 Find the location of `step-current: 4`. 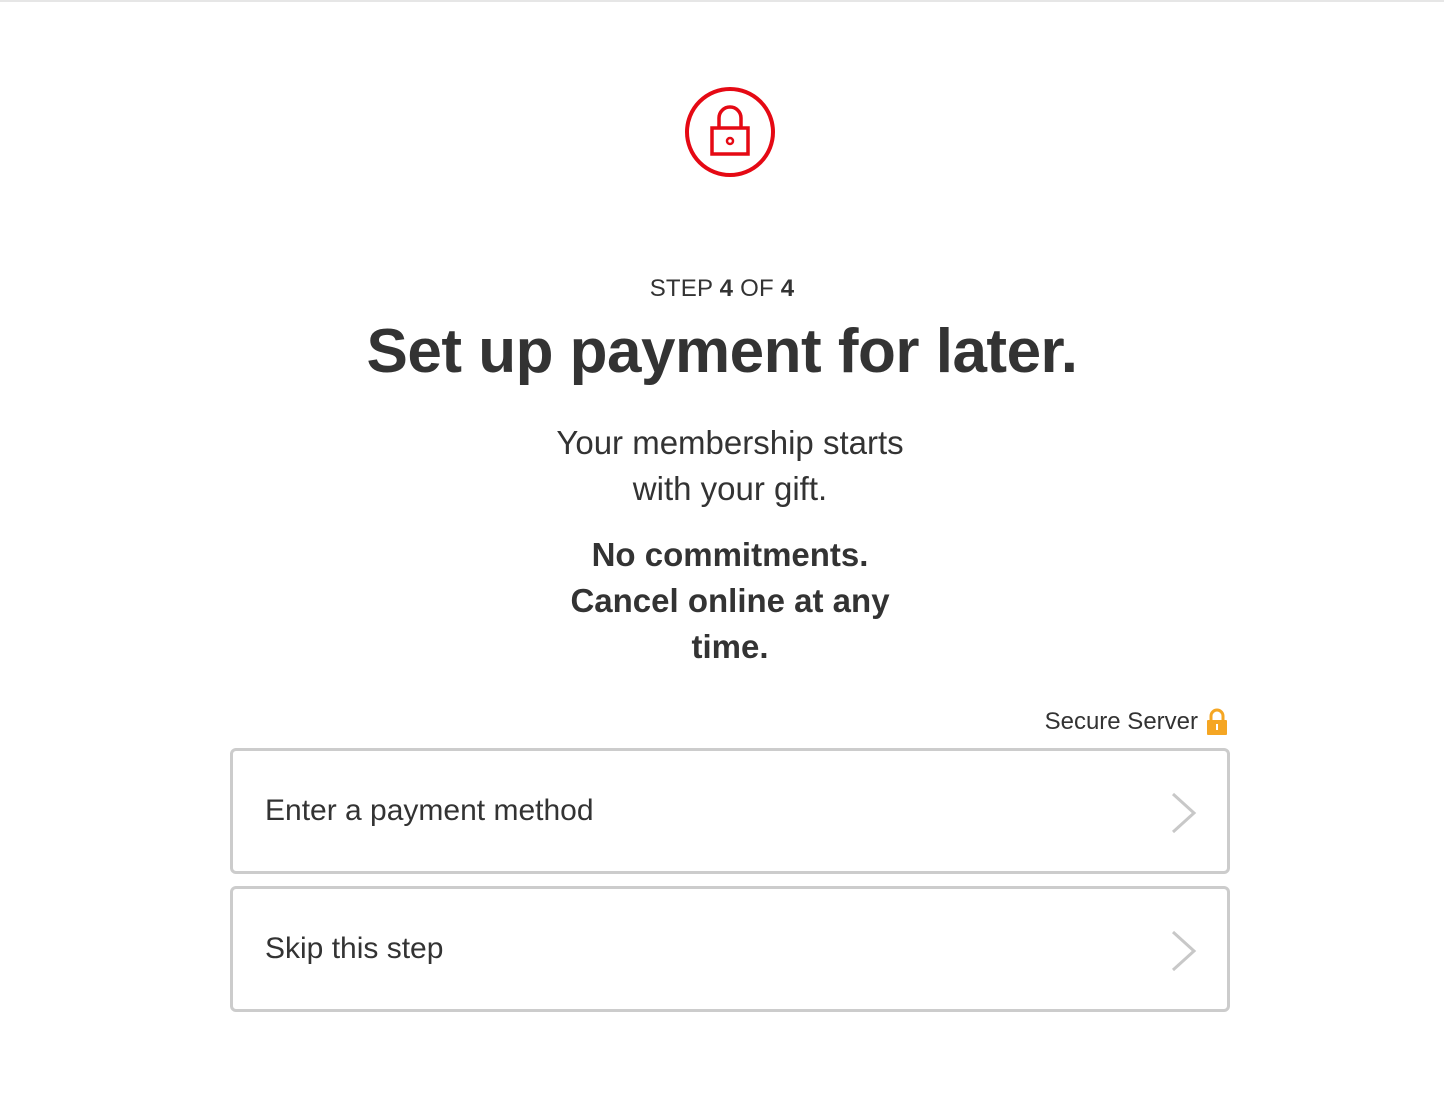

step-current: 4 is located at coordinates (726, 288).